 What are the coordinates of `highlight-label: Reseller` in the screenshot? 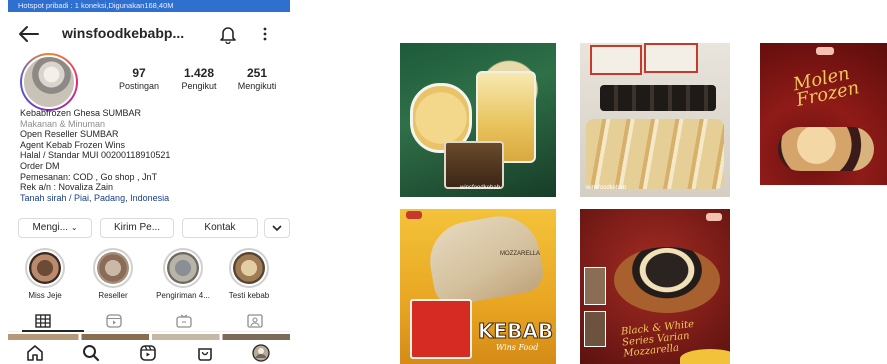 It's located at (113, 295).